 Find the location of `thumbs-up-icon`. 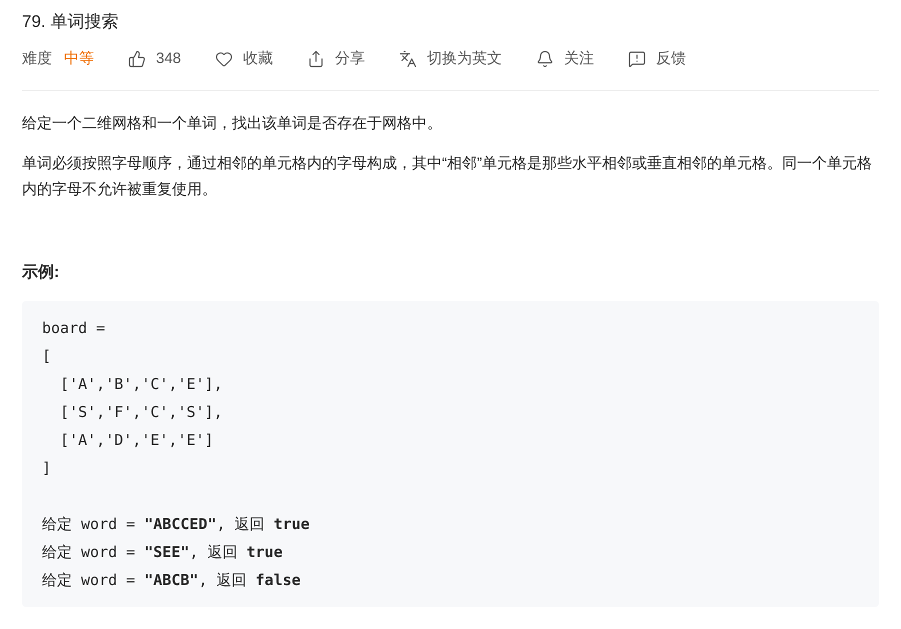

thumbs-up-icon is located at coordinates (137, 59).